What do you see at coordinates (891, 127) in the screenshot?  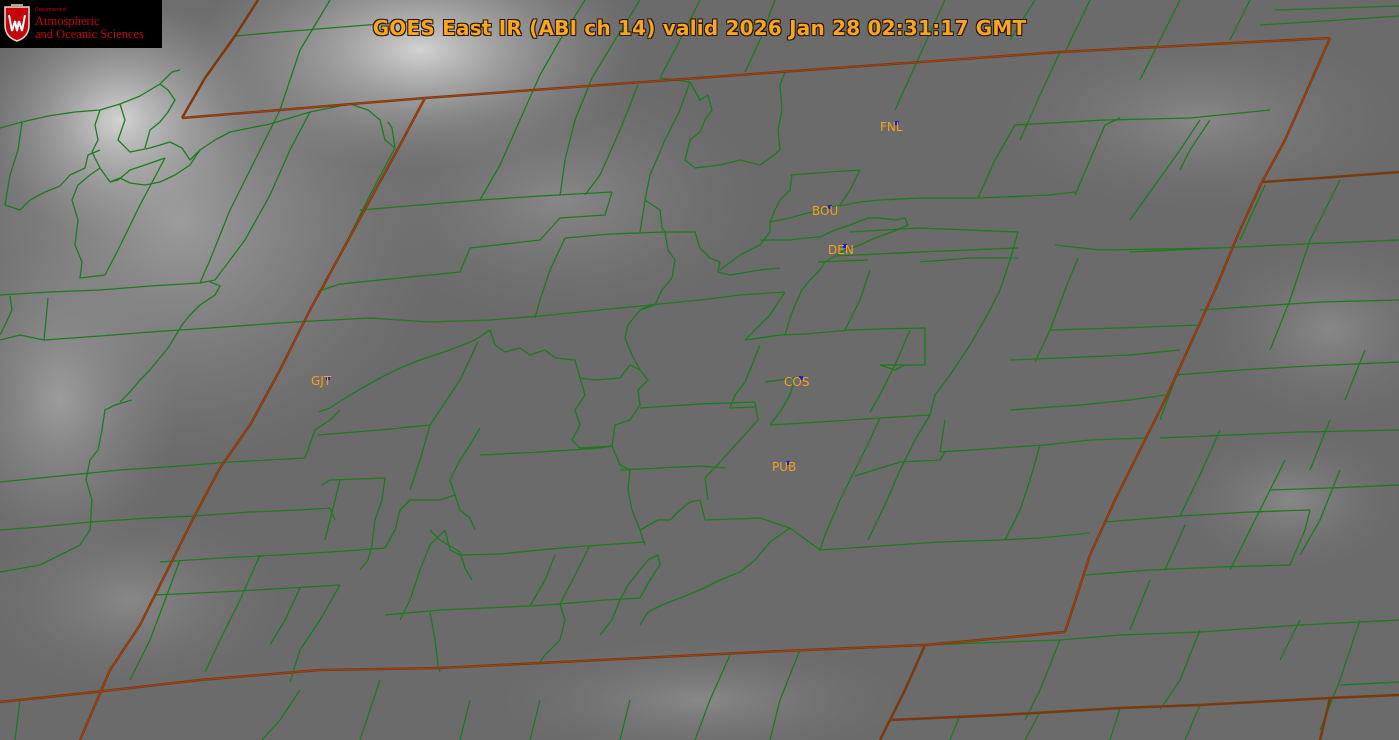 I see `station-label-fnl: FNL` at bounding box center [891, 127].